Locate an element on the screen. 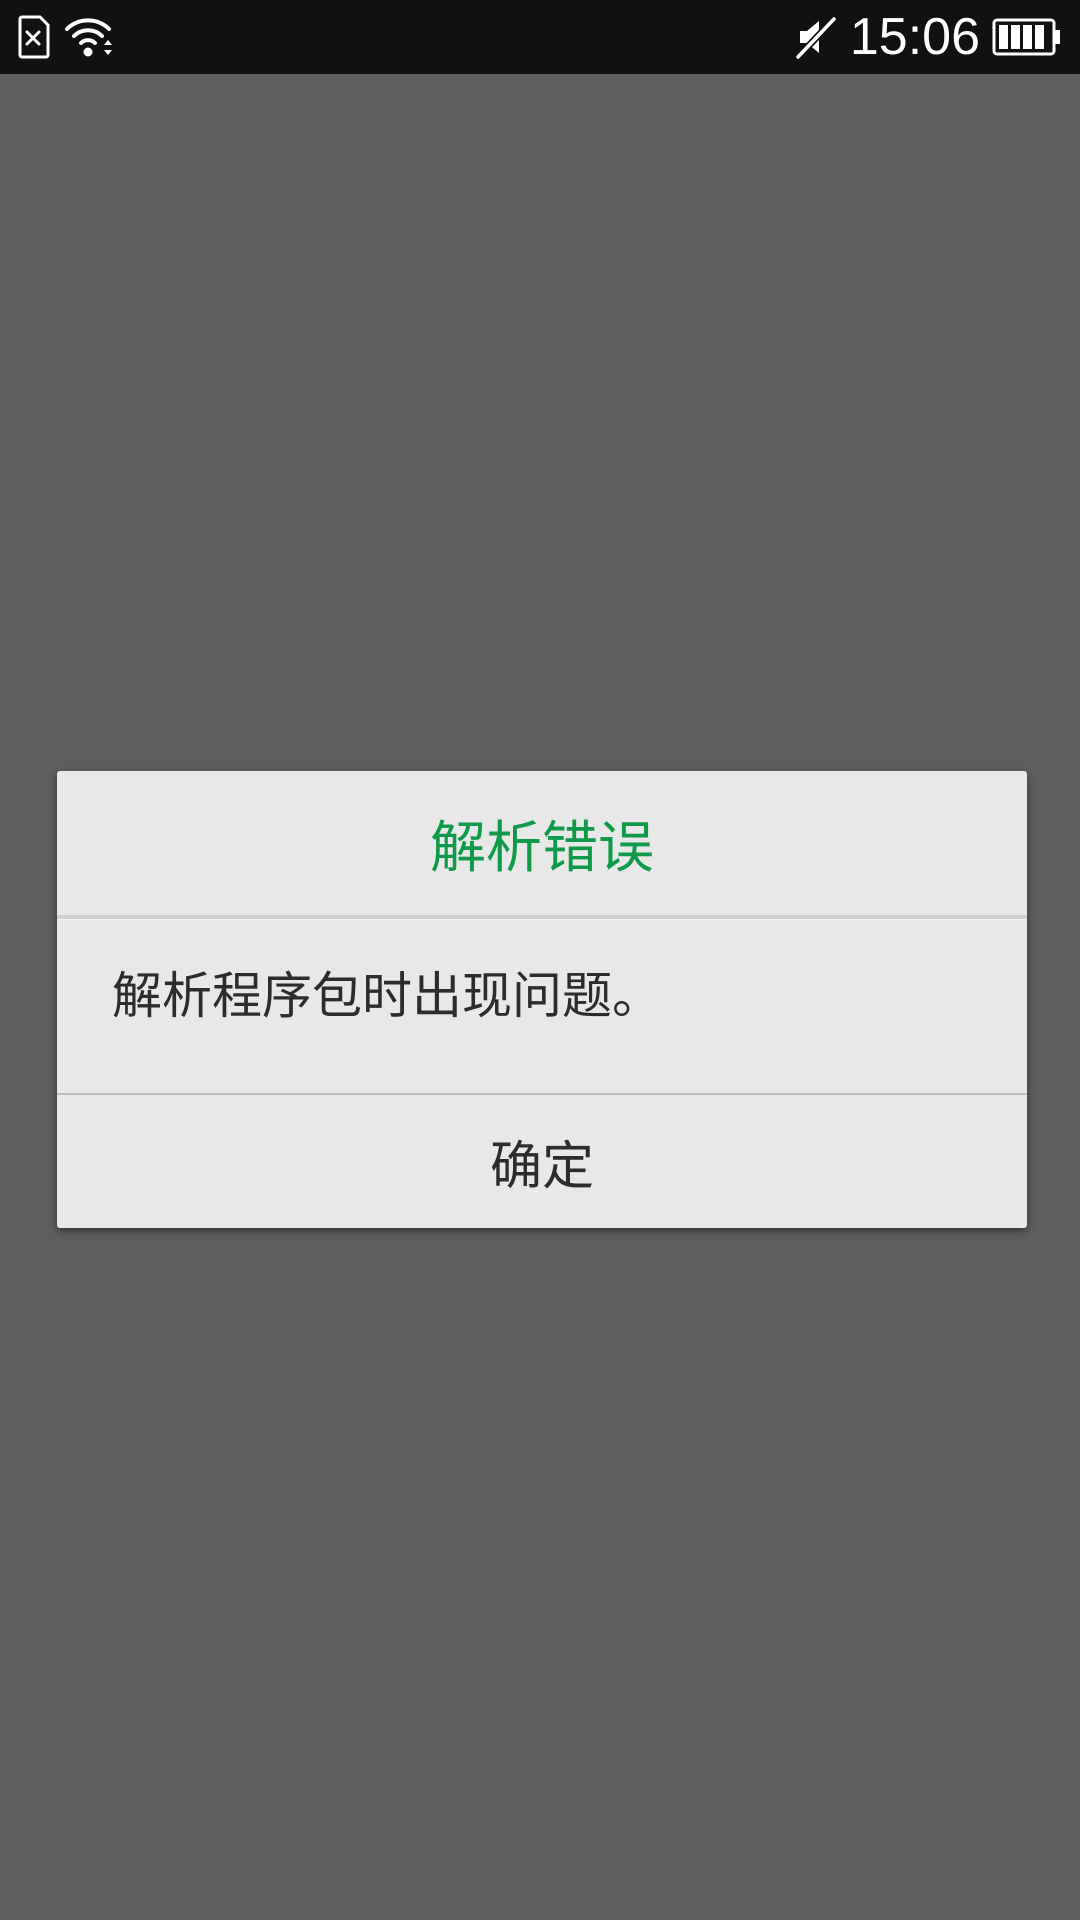 The height and width of the screenshot is (1920, 1080). battery-icon is located at coordinates (1027, 37).